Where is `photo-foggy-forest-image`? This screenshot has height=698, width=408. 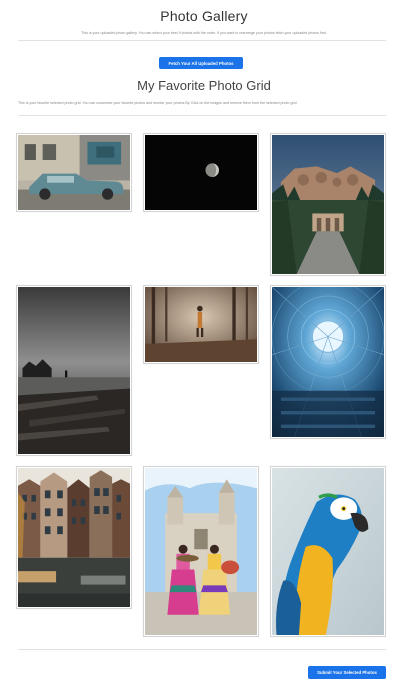
photo-foggy-forest-image is located at coordinates (201, 324).